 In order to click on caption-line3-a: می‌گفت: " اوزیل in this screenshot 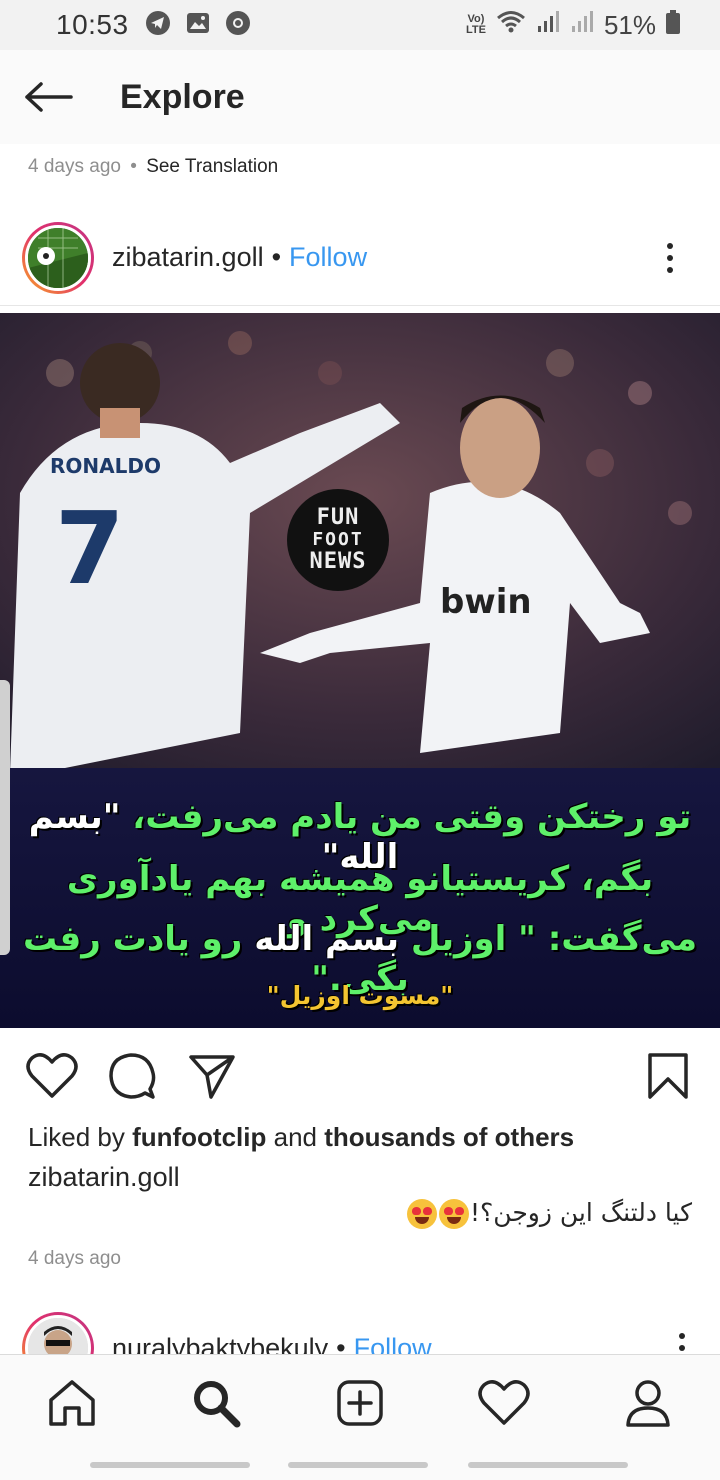, I will do `click(553, 939)`.